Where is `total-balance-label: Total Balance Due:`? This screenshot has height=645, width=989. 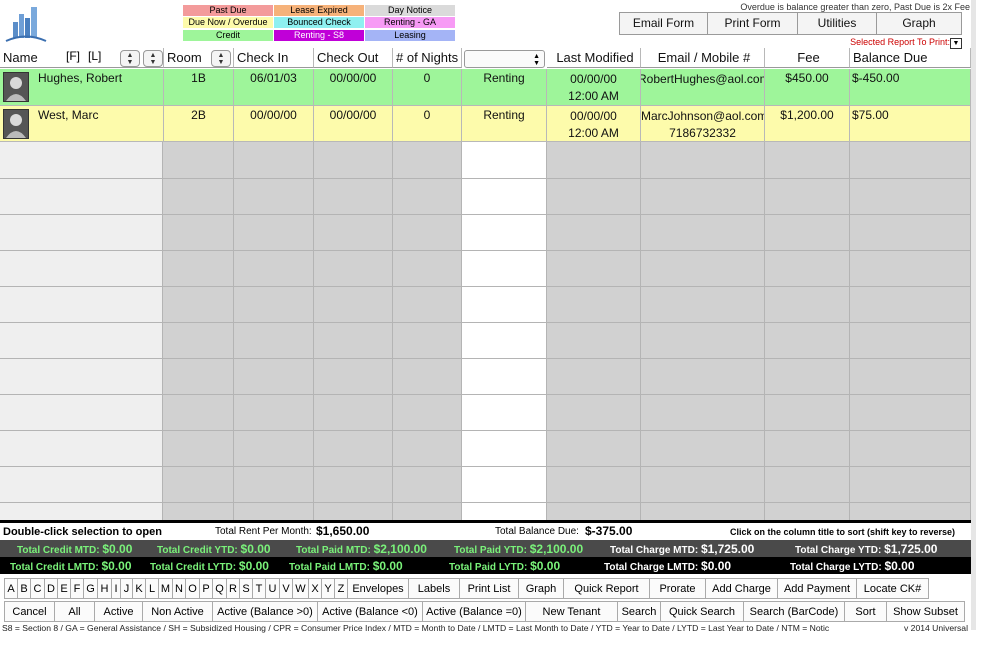 total-balance-label: Total Balance Due: is located at coordinates (537, 531).